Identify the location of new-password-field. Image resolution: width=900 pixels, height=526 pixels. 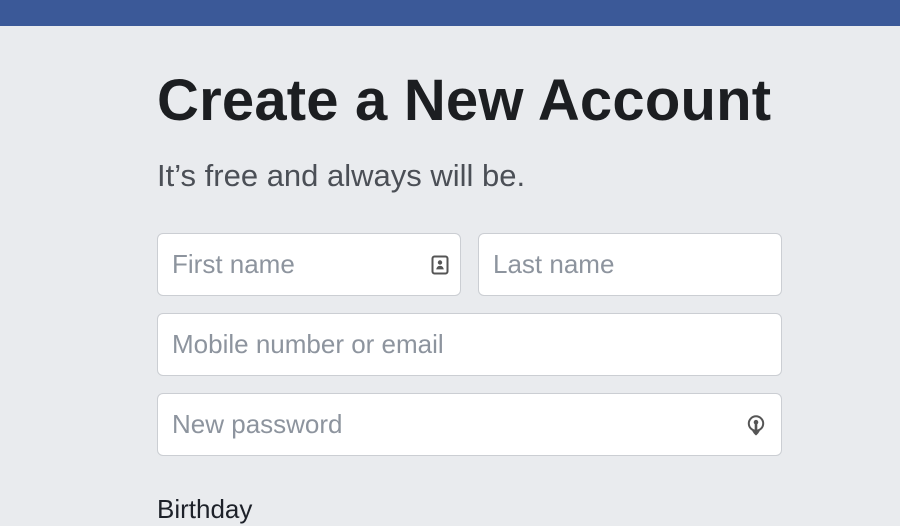
(469, 424).